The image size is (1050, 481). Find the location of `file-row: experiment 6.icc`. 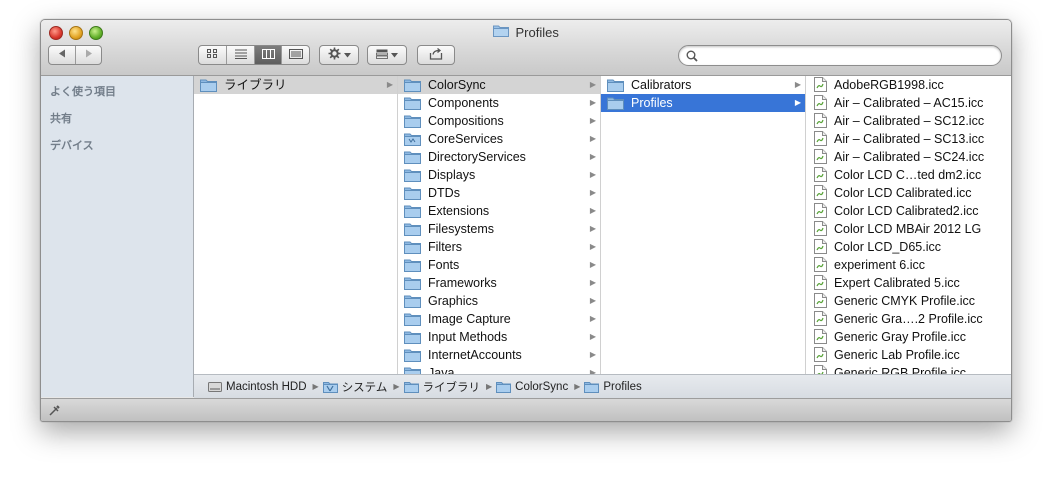

file-row: experiment 6.icc is located at coordinates (908, 265).